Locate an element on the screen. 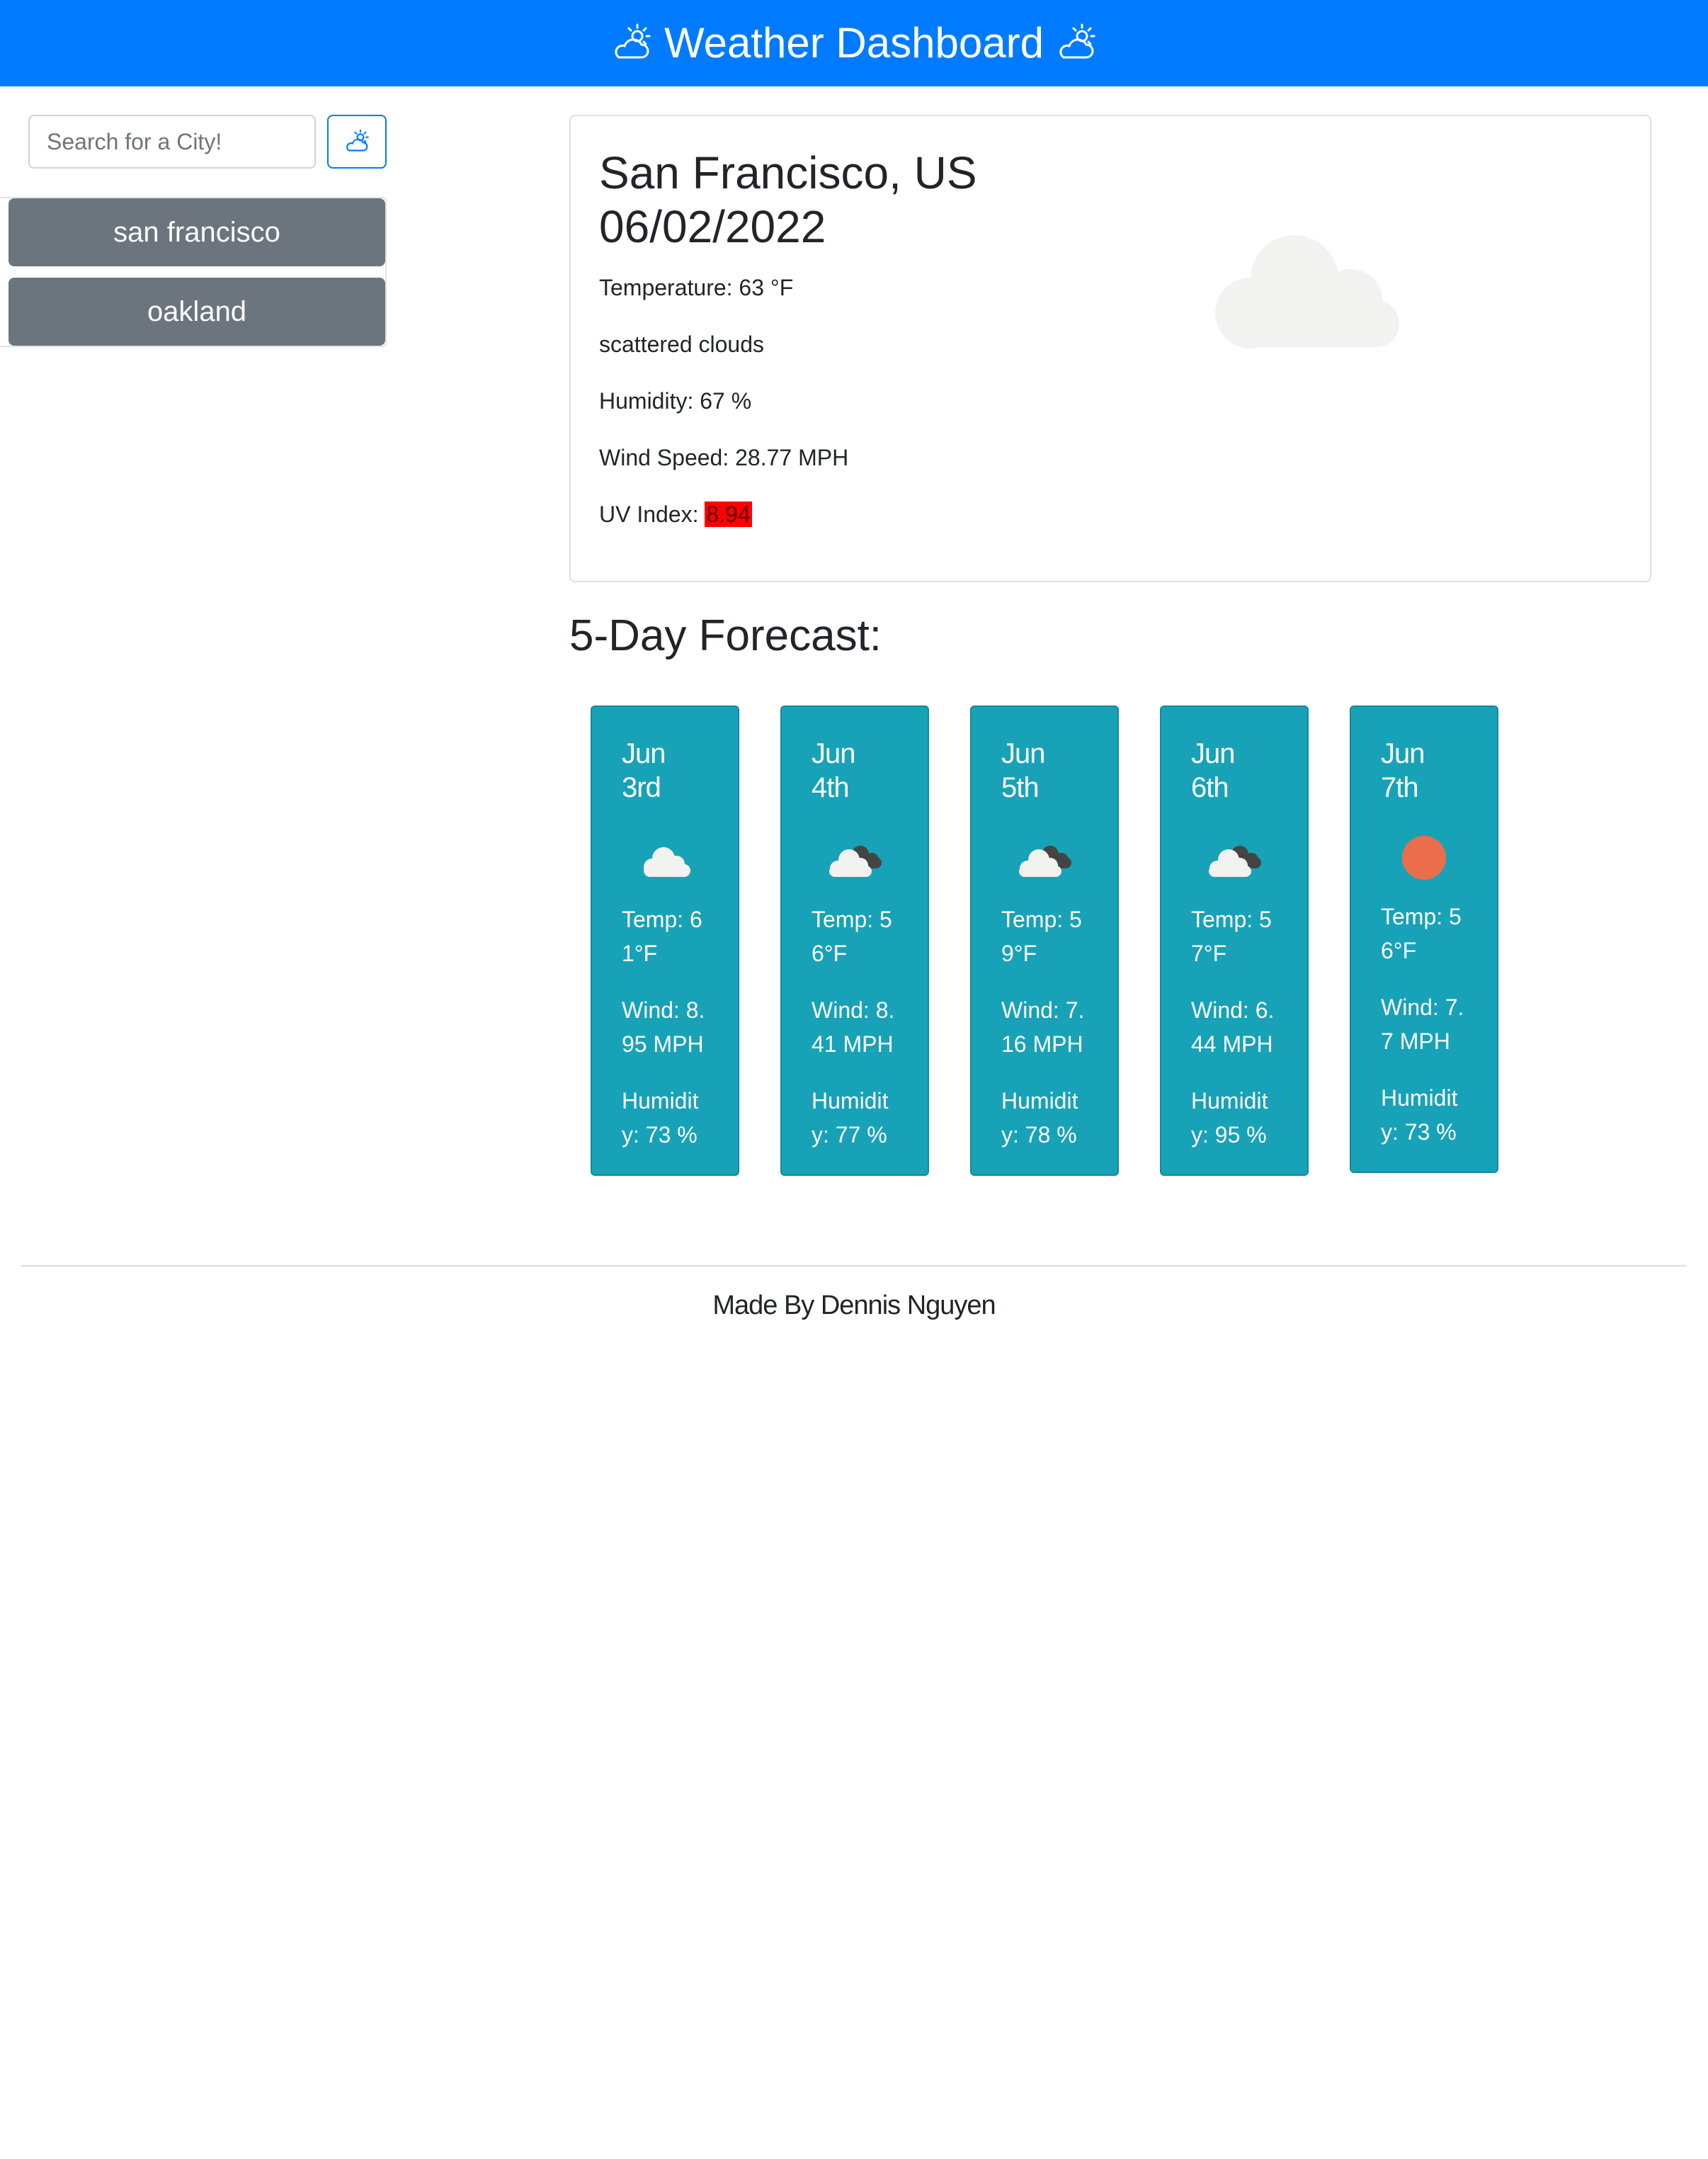 Image resolution: width=1708 pixels, height=2159 pixels. history-button-label: san francisco is located at coordinates (196, 232).